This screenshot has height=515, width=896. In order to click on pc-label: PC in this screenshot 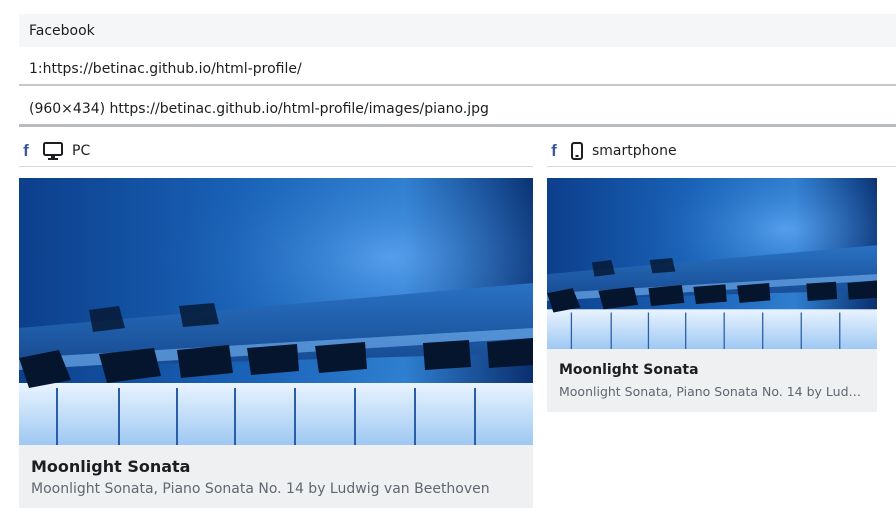, I will do `click(81, 150)`.